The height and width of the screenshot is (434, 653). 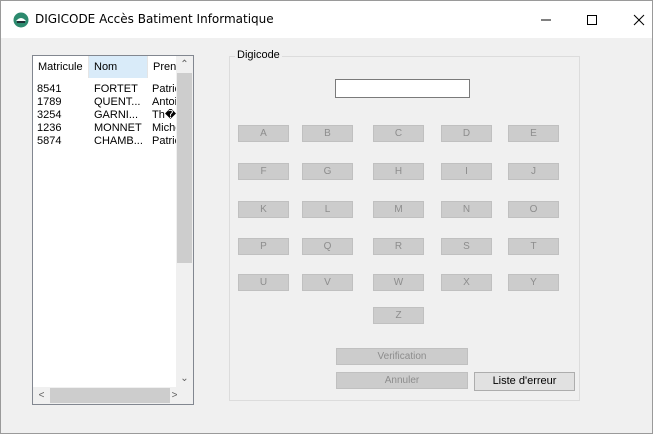 I want to click on maximize-button, so click(x=592, y=19).